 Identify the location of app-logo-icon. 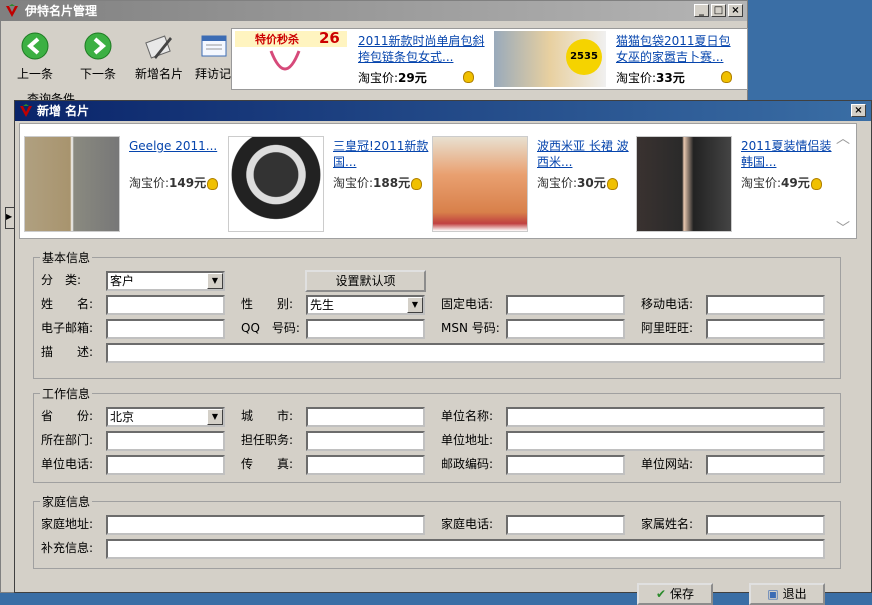
(12, 10).